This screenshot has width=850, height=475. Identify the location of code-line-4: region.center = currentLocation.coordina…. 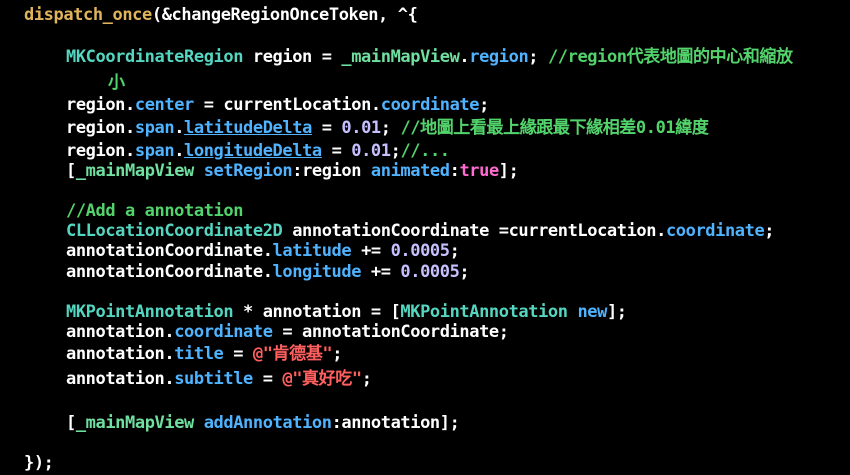
(277, 105).